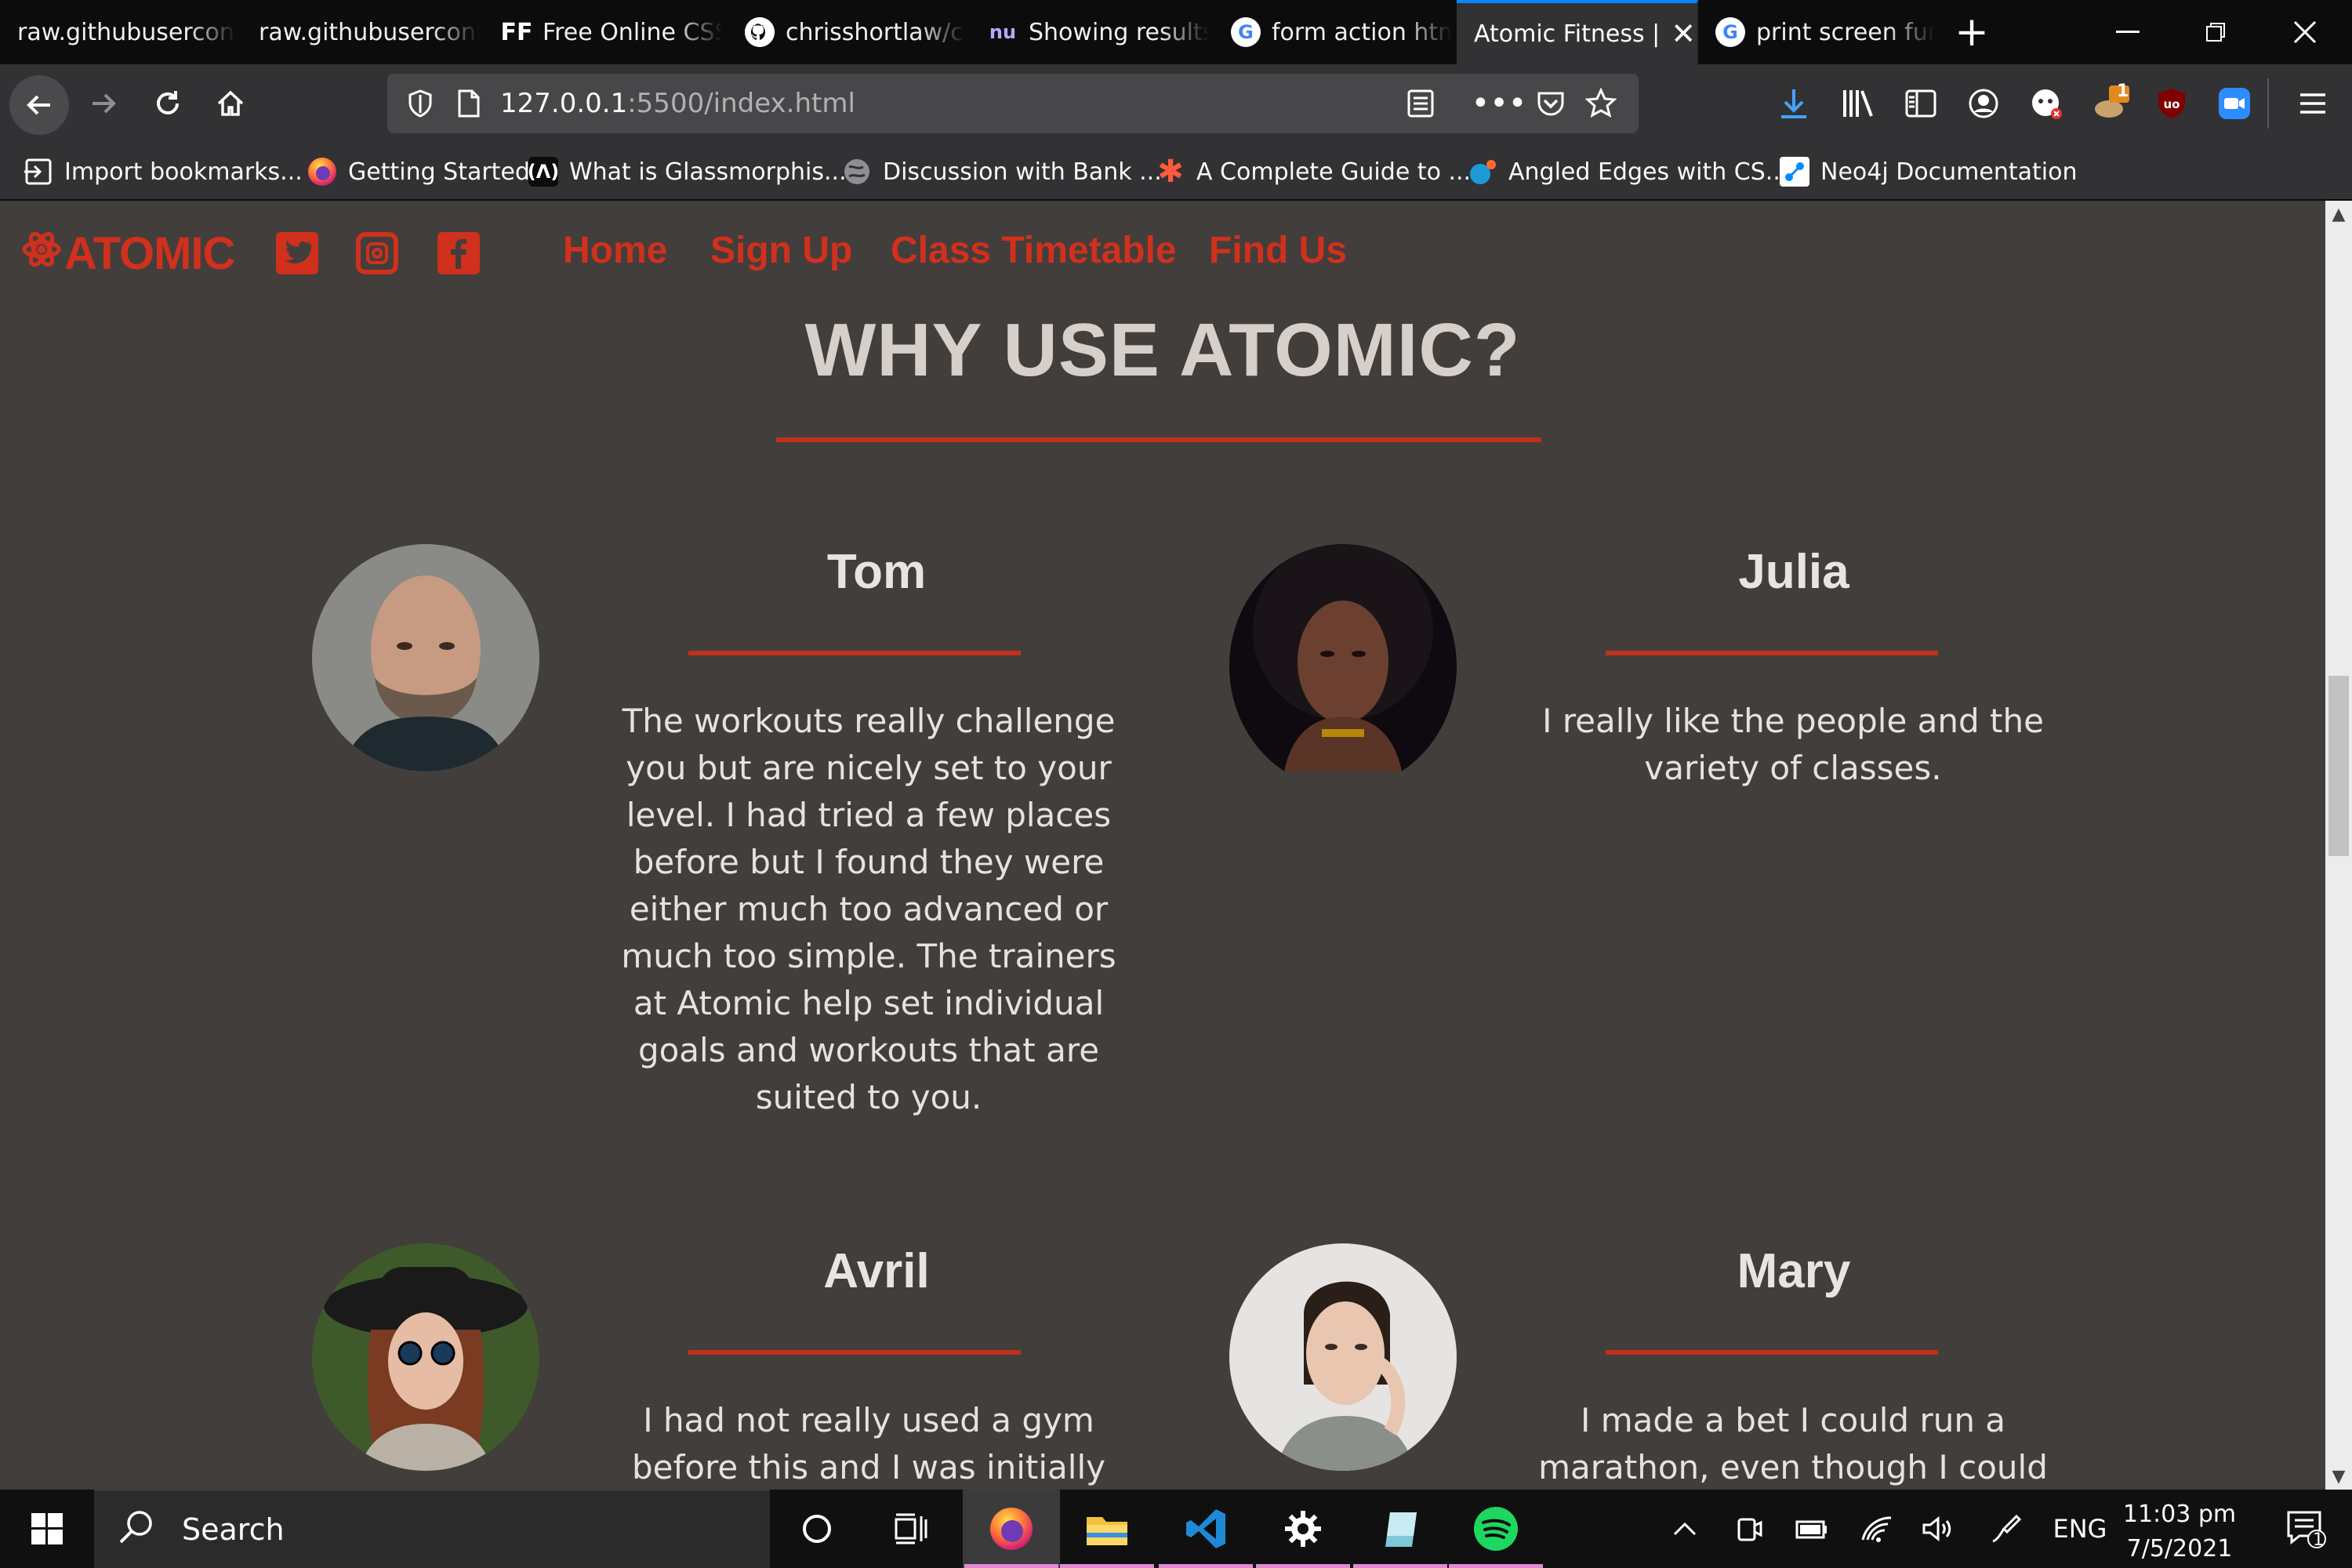 The height and width of the screenshot is (1568, 2352). What do you see at coordinates (2305, 1529) in the screenshot?
I see `action-center-icon: 1` at bounding box center [2305, 1529].